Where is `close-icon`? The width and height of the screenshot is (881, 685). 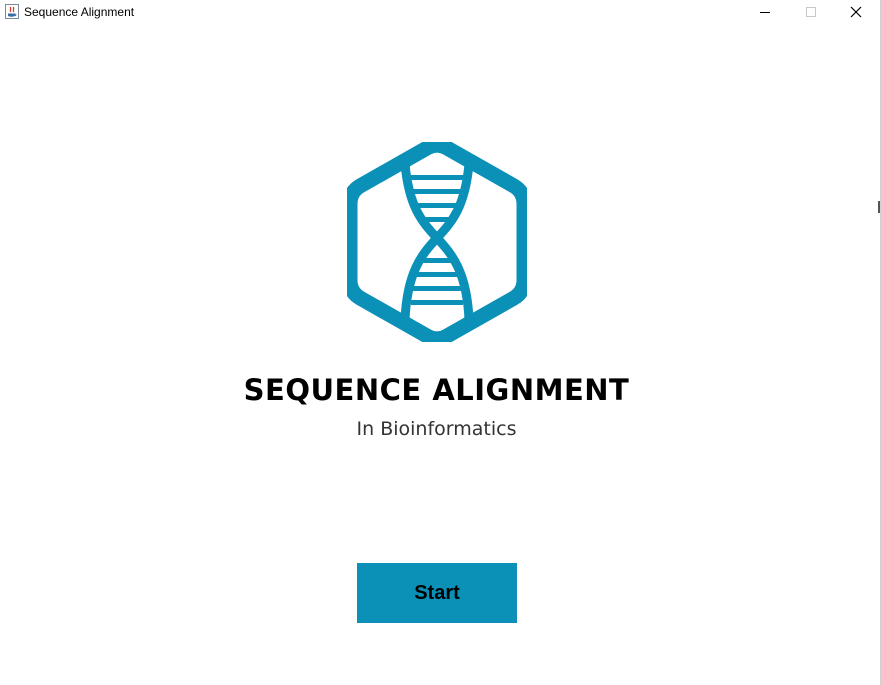
close-icon is located at coordinates (856, 12).